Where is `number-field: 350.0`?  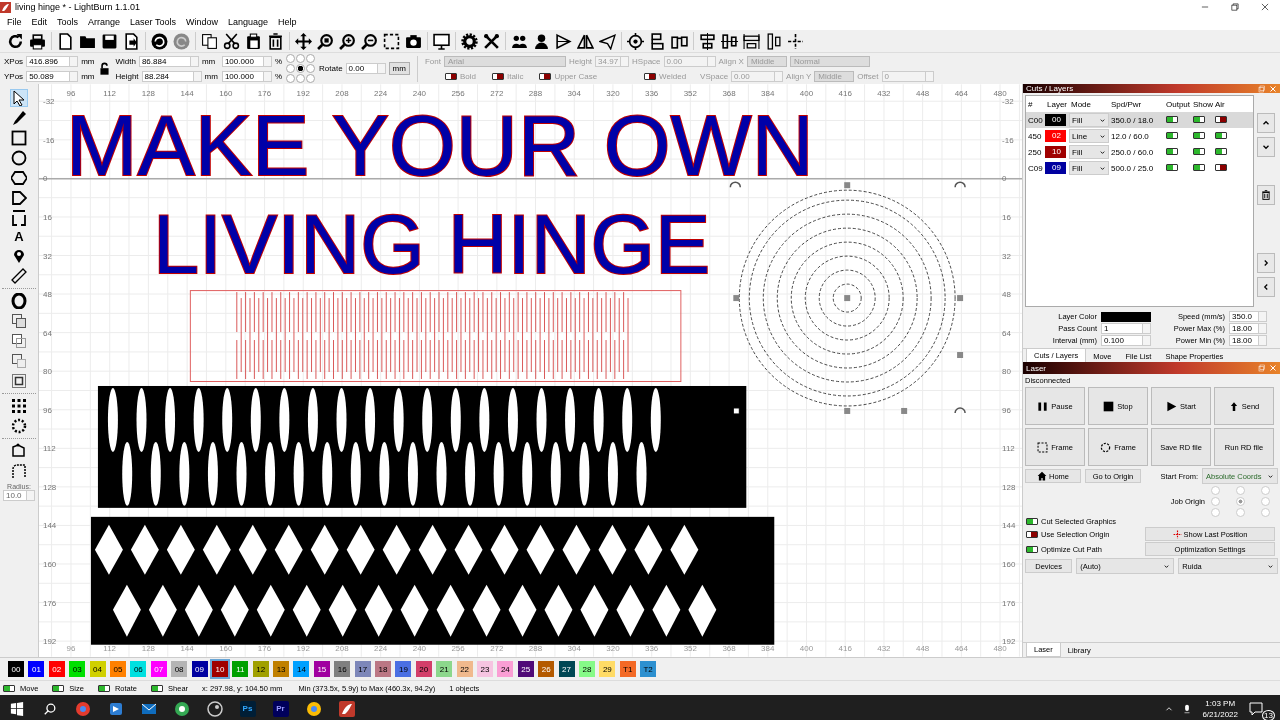
number-field: 350.0 is located at coordinates (1248, 316).